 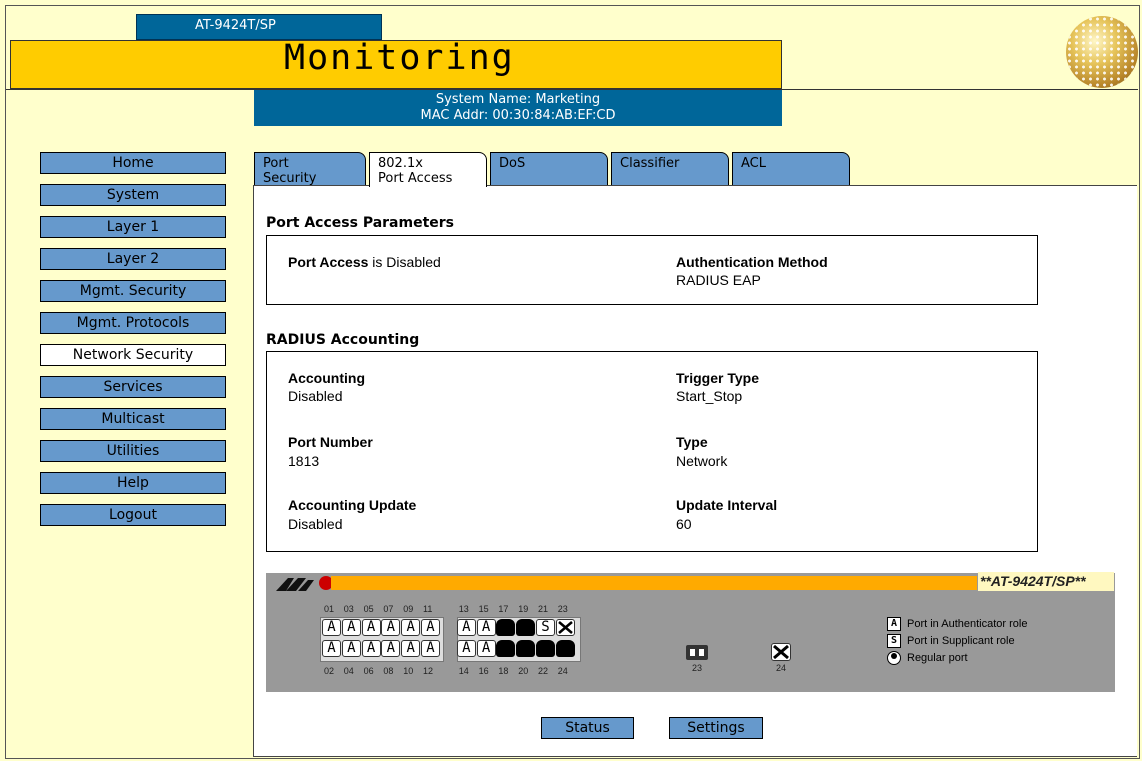 I want to click on nav-multicast-button: Multicast, so click(x=133, y=419).